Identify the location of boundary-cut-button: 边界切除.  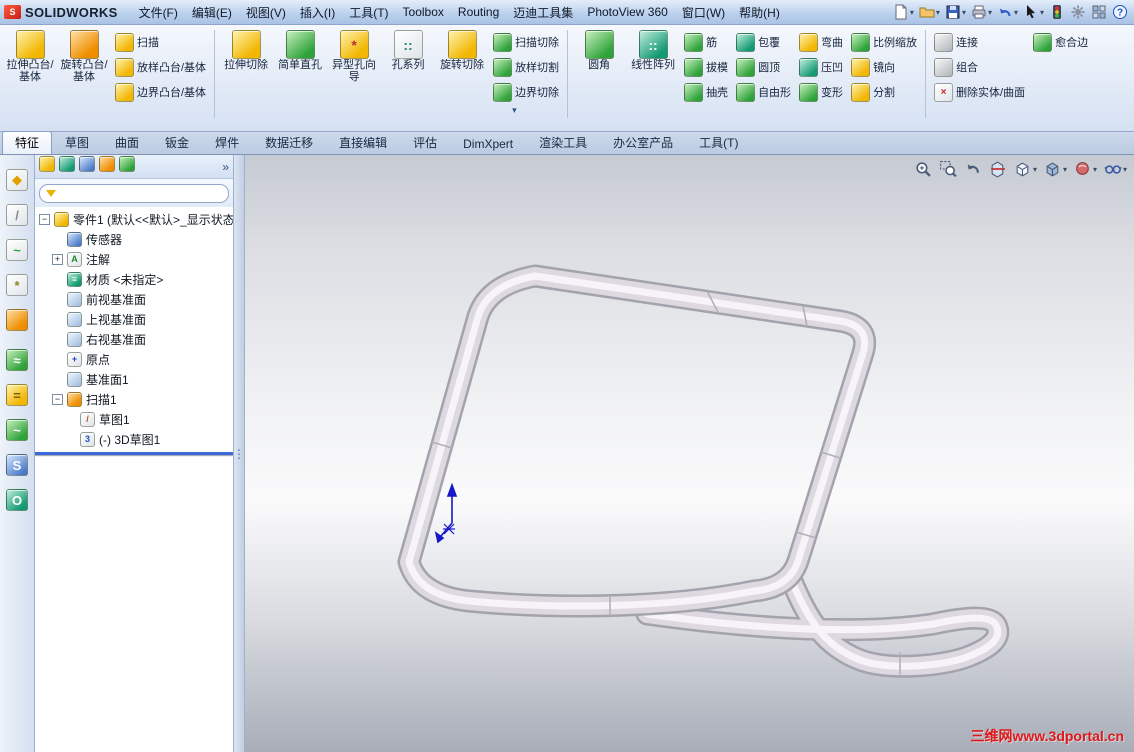
(526, 92).